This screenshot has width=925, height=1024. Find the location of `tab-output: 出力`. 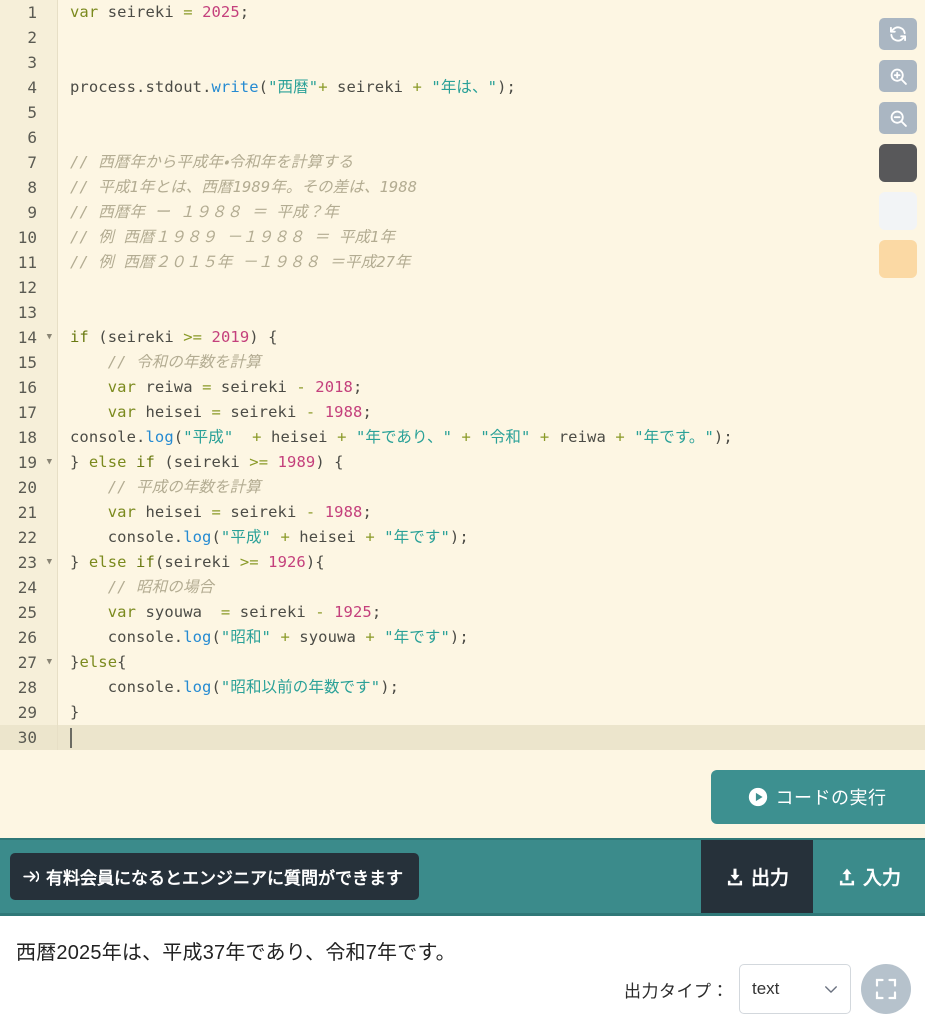

tab-output: 出力 is located at coordinates (756, 876).